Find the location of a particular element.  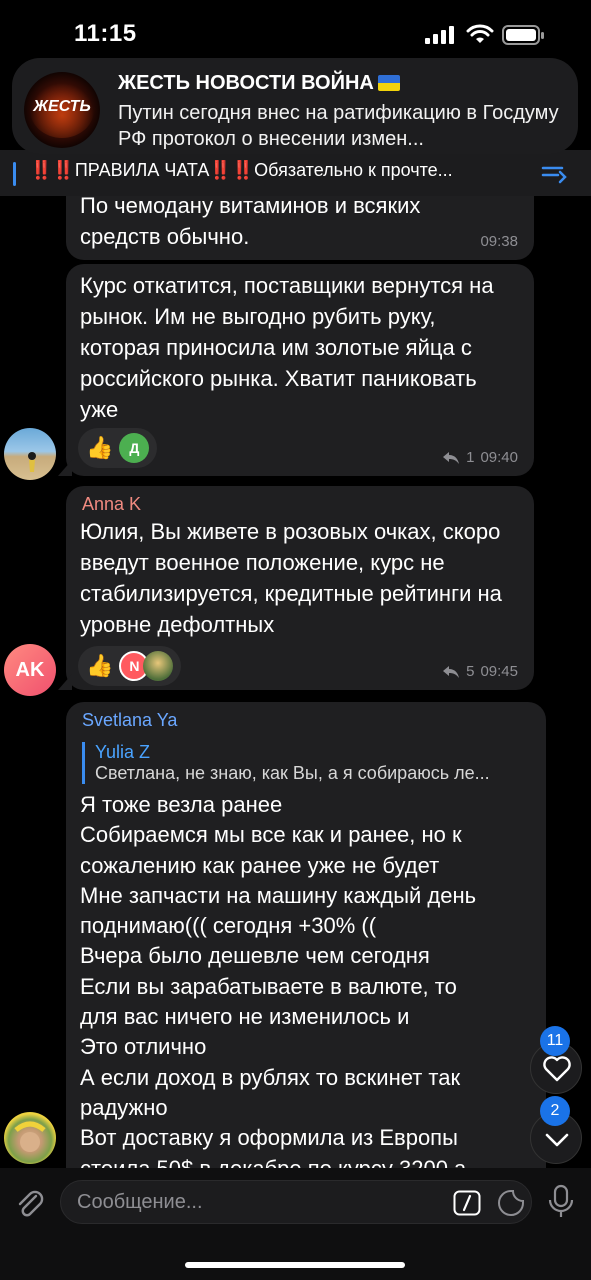

bubble-tail is located at coordinates (65, 682).